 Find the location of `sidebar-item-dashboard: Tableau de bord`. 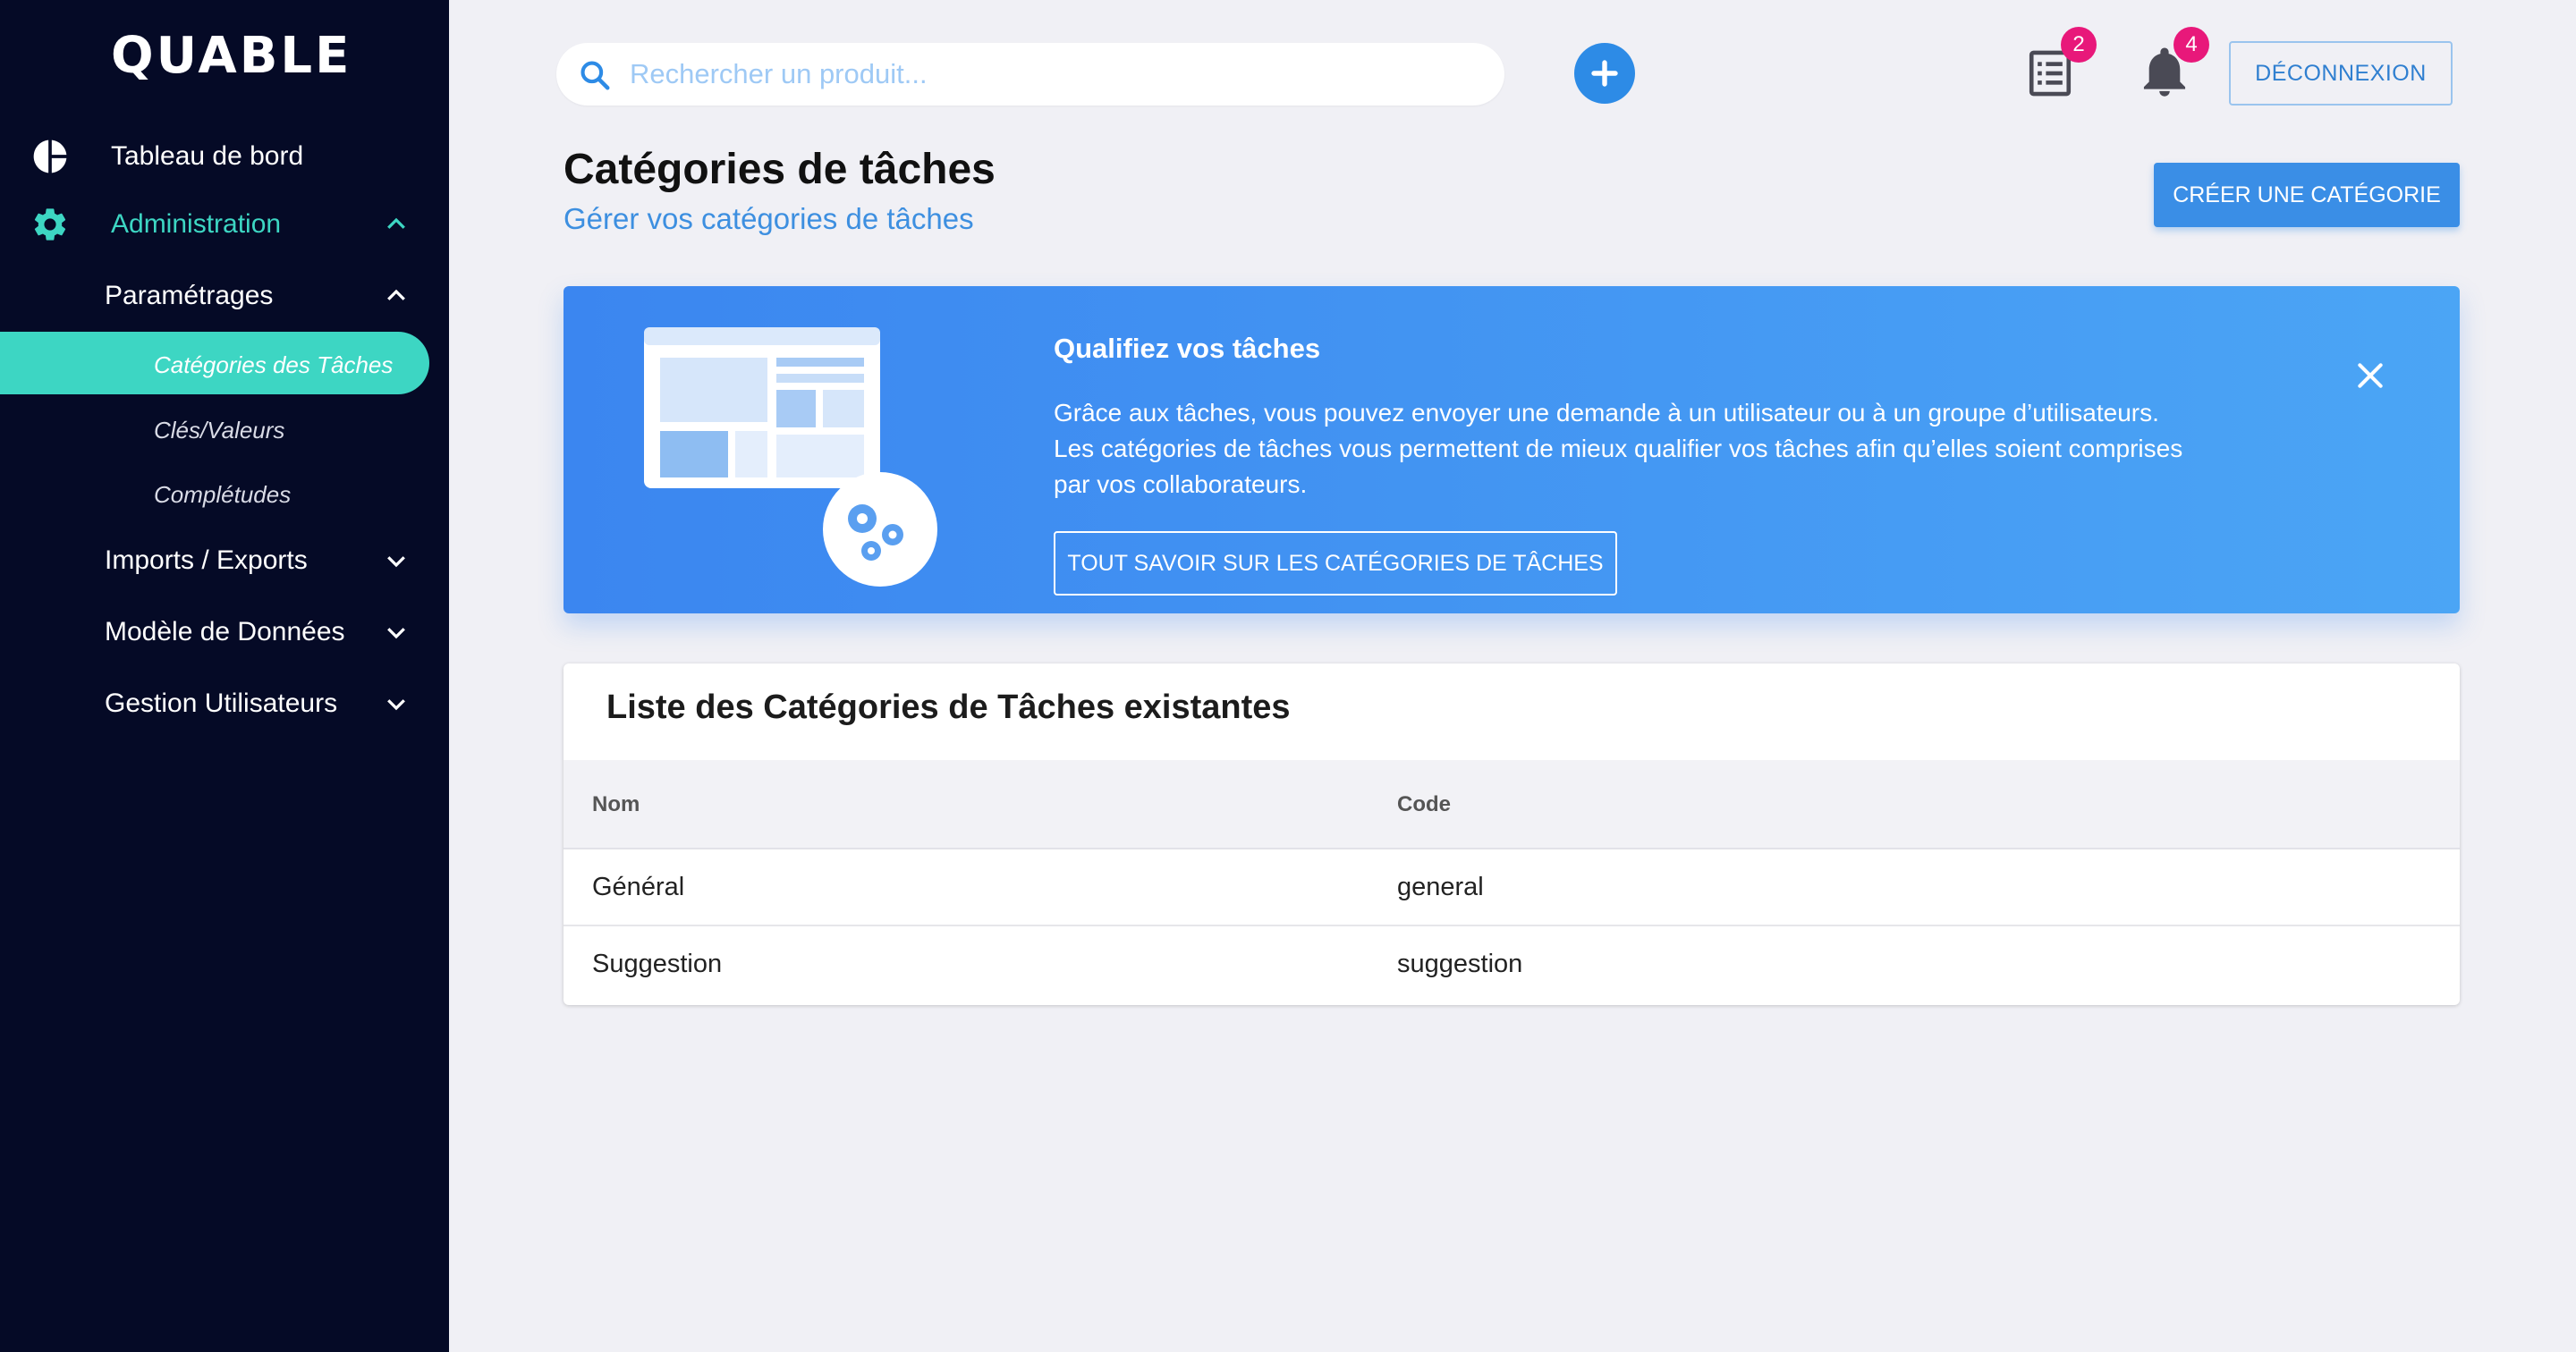

sidebar-item-dashboard: Tableau de bord is located at coordinates (224, 156).